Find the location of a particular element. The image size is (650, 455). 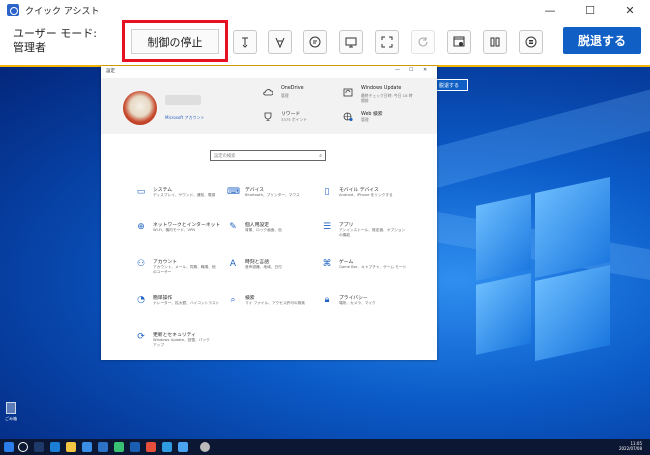

settings-category-network: ⊕ ネットワークとインターネット Wi-Fi、機内モード、VPN is located at coordinates (180, 233).